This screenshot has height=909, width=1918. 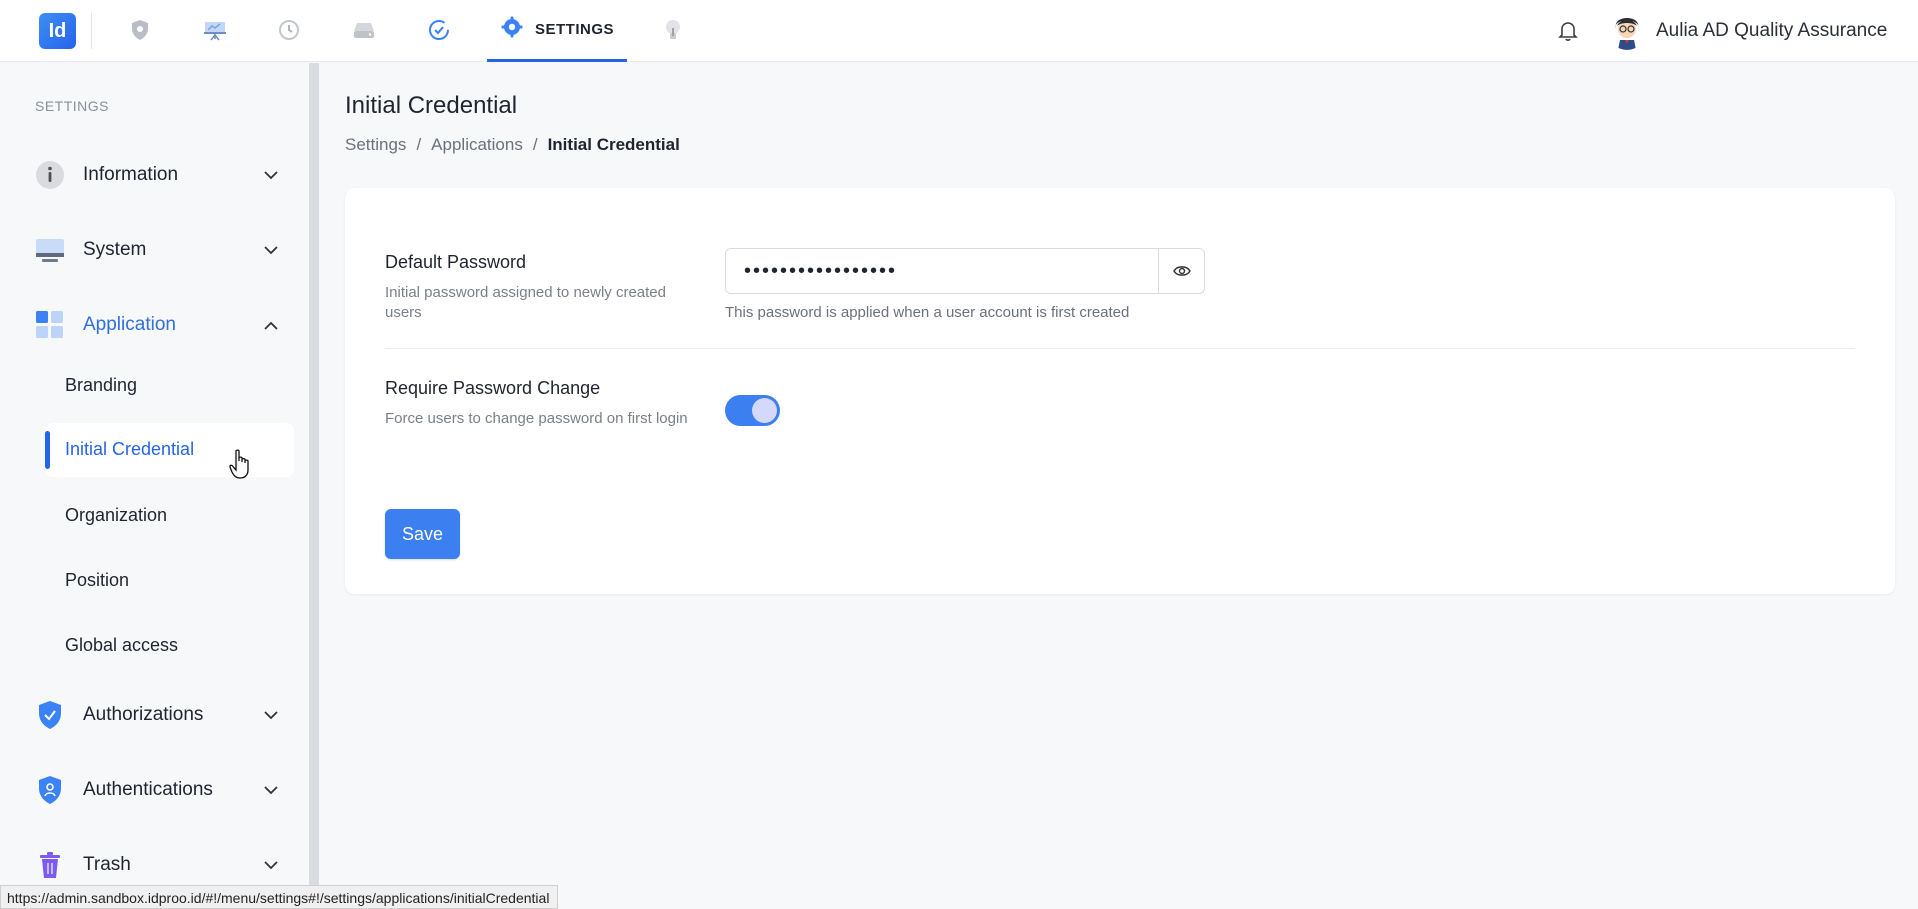 I want to click on sidebar-item-system: System, so click(x=157, y=250).